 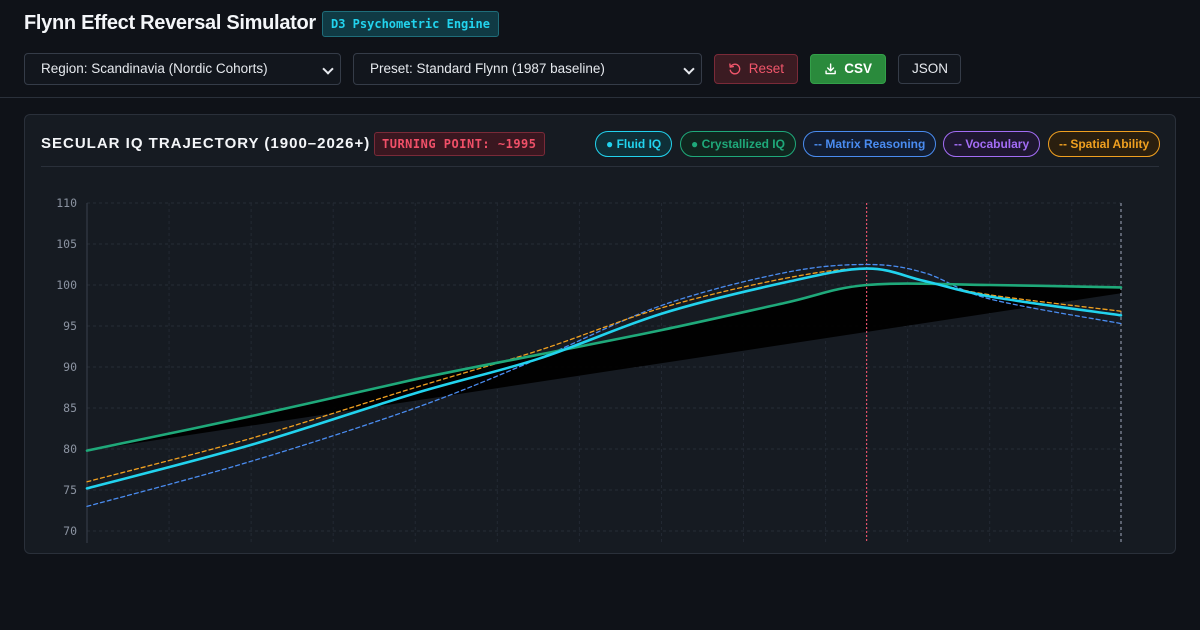 I want to click on json-export-button: JSON, so click(x=929, y=69).